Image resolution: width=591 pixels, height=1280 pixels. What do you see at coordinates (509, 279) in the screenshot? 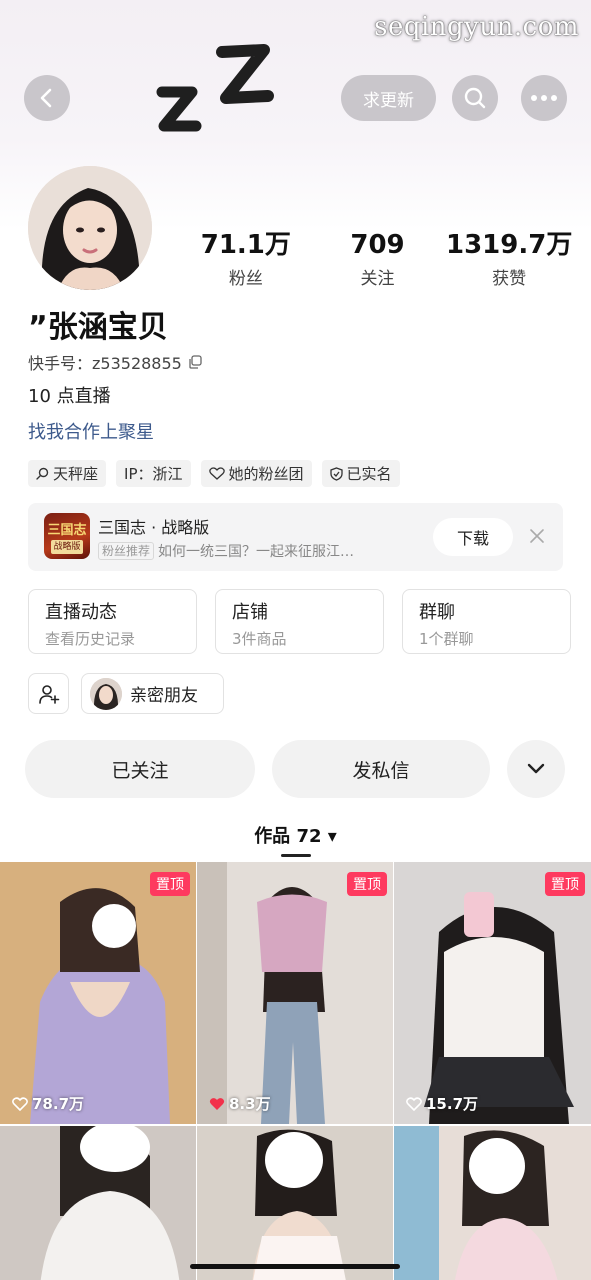
I see `stat-label: 获赞` at bounding box center [509, 279].